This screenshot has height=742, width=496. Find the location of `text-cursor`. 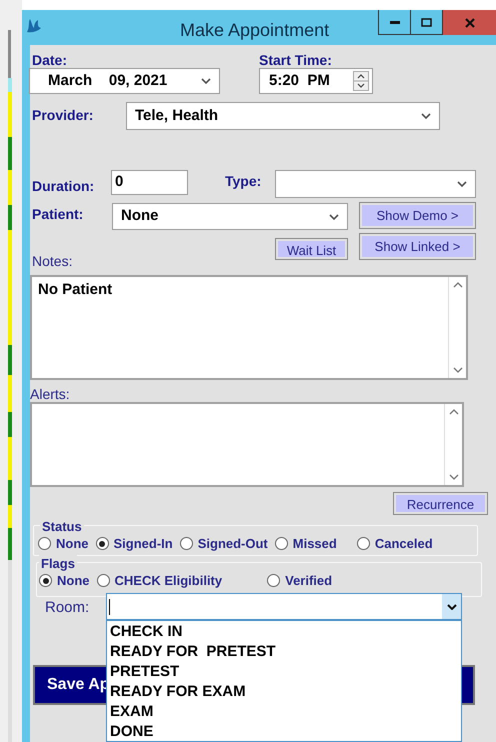

text-cursor is located at coordinates (109, 606).